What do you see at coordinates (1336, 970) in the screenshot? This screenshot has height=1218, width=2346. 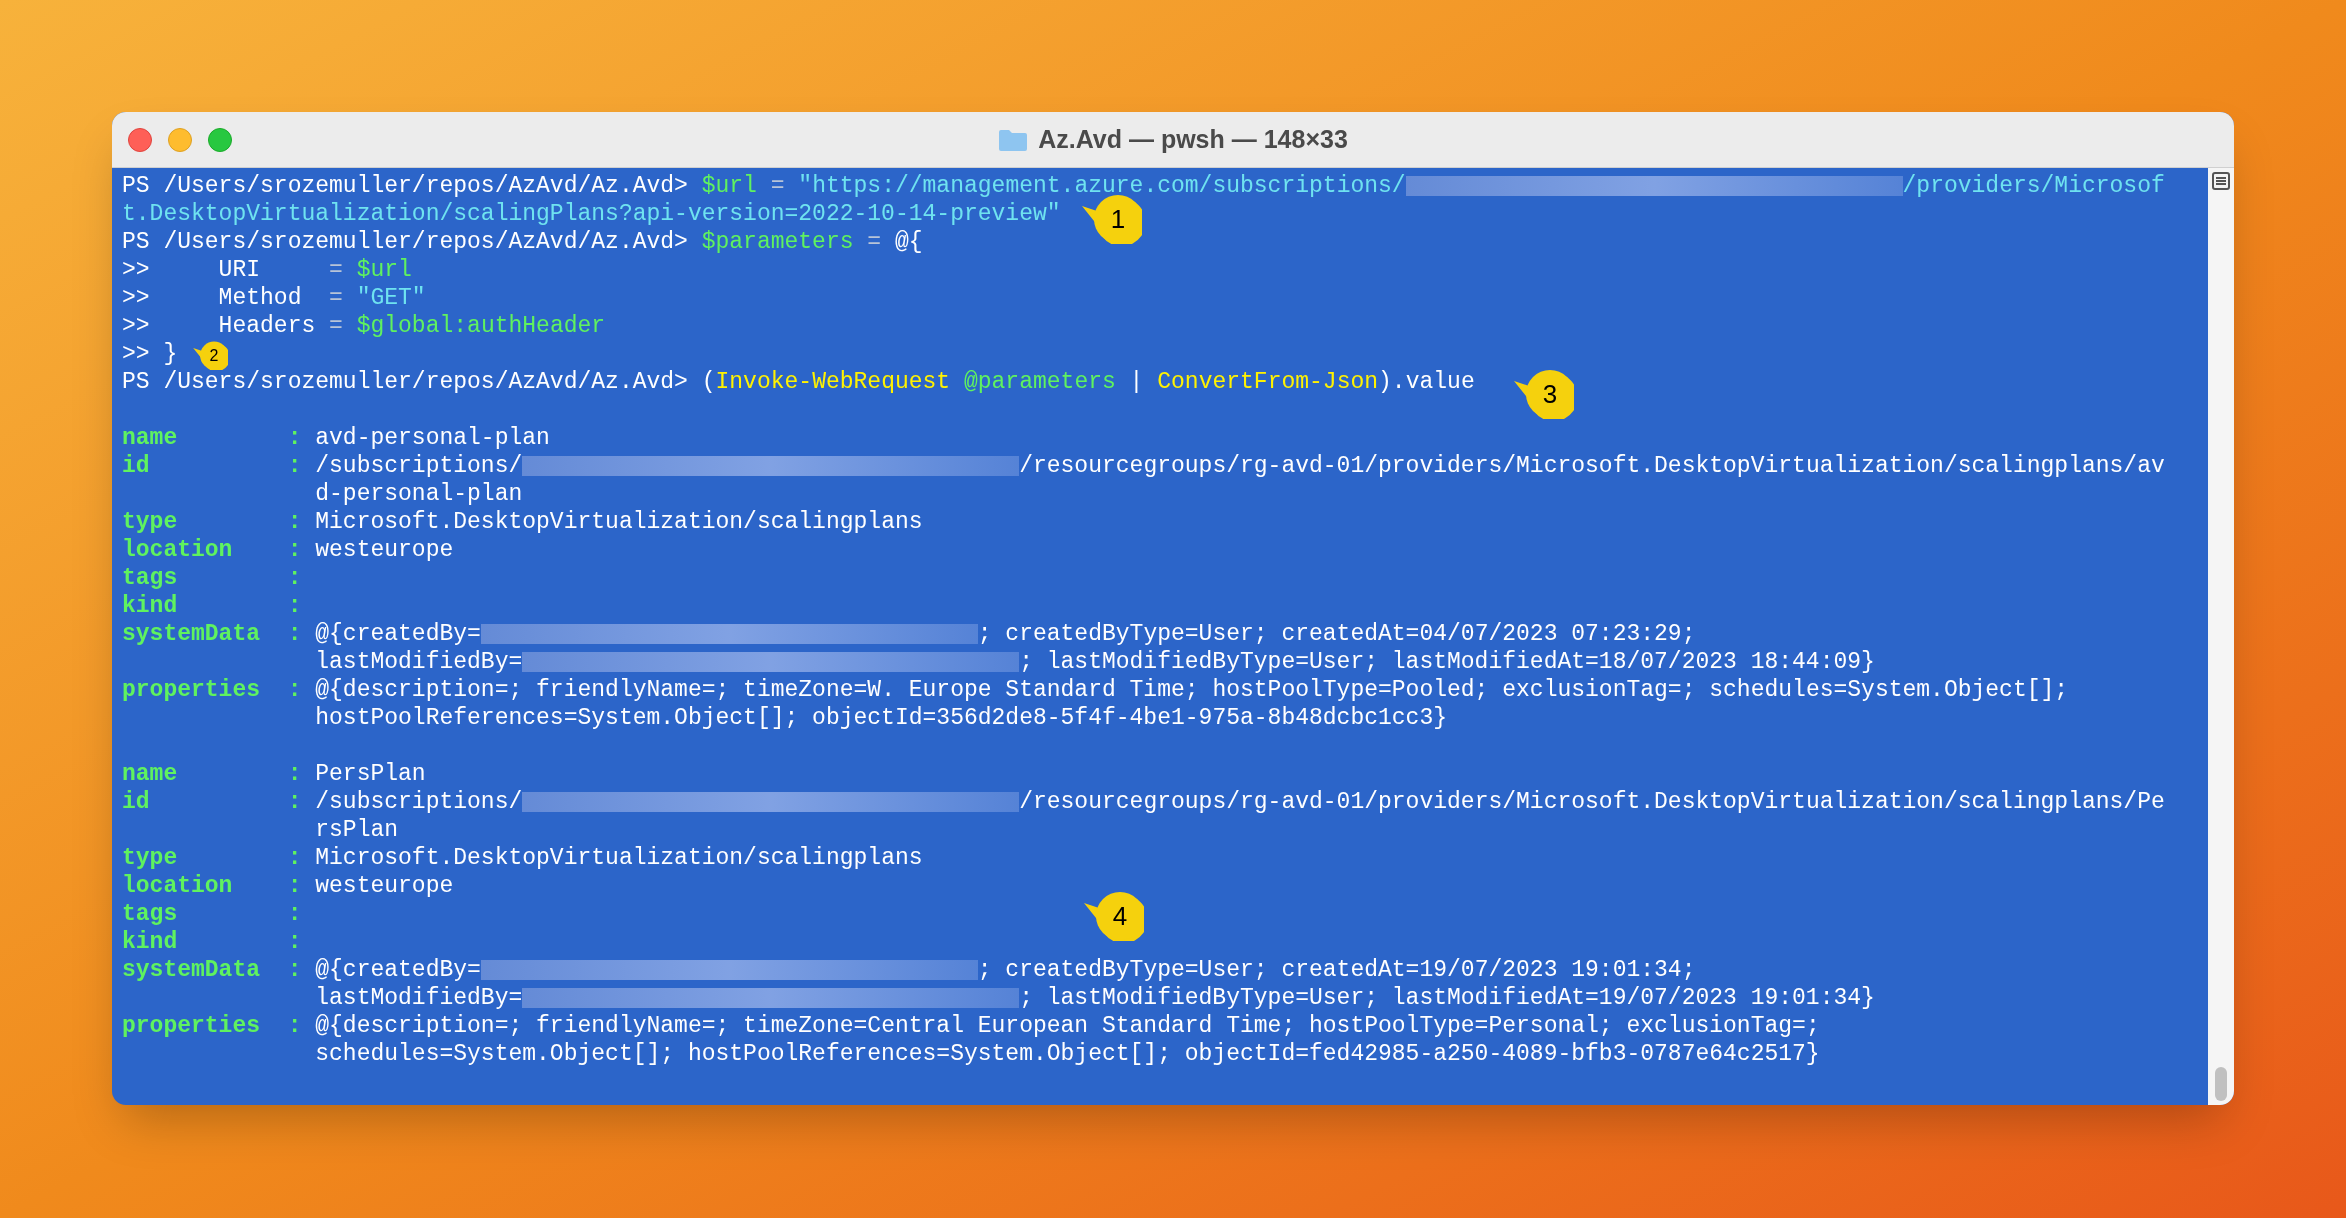 I see `terminal-text: ; createdByType=User; createdAt=19/07/2023 19:01:34;` at bounding box center [1336, 970].